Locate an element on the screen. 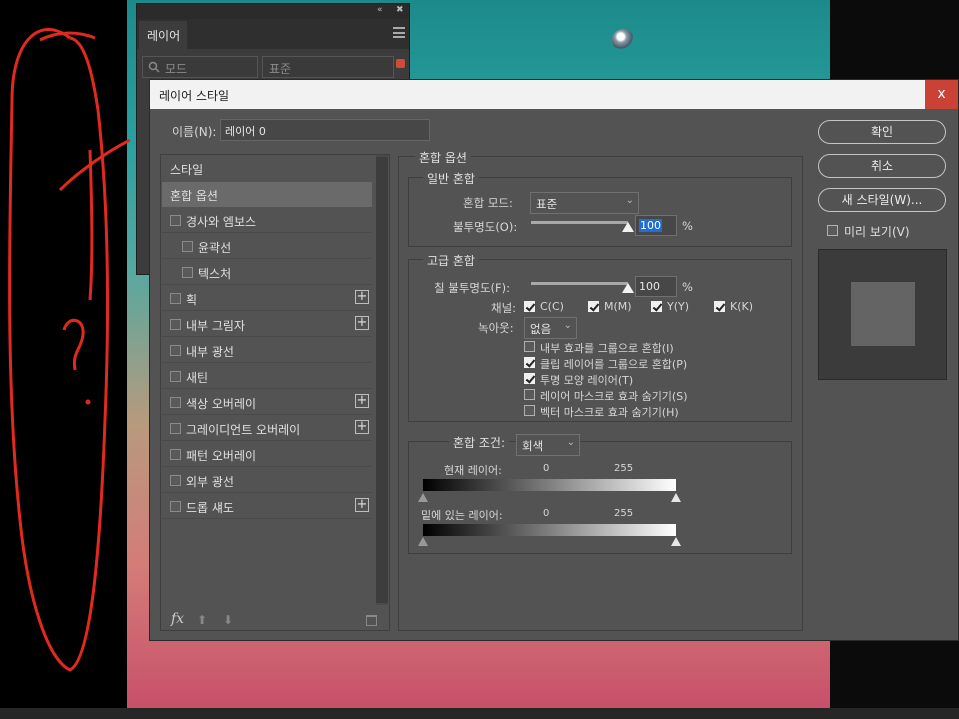  style-item: 텍스처 is located at coordinates (267, 272).